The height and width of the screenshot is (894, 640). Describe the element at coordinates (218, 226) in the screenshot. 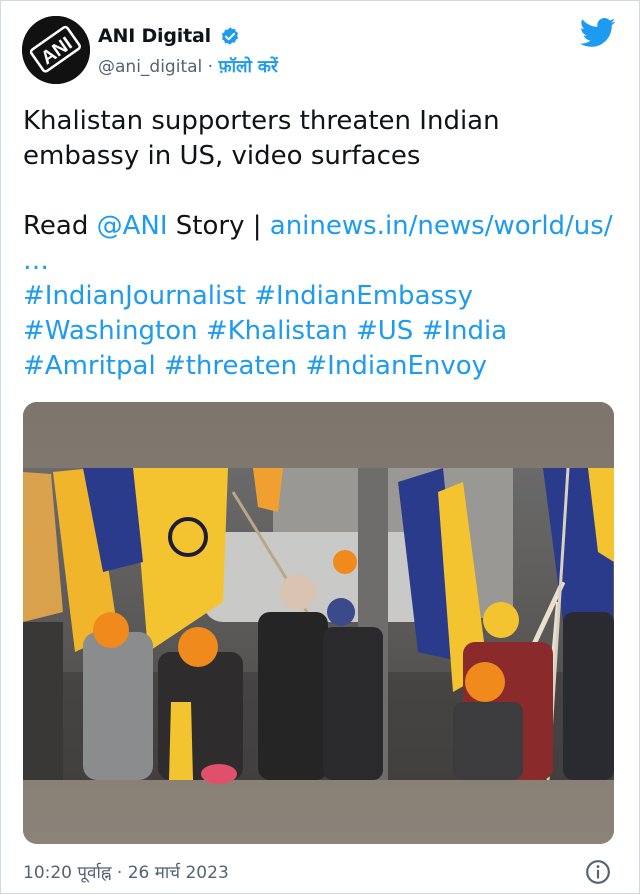

I see `story-separator: Story |` at that location.